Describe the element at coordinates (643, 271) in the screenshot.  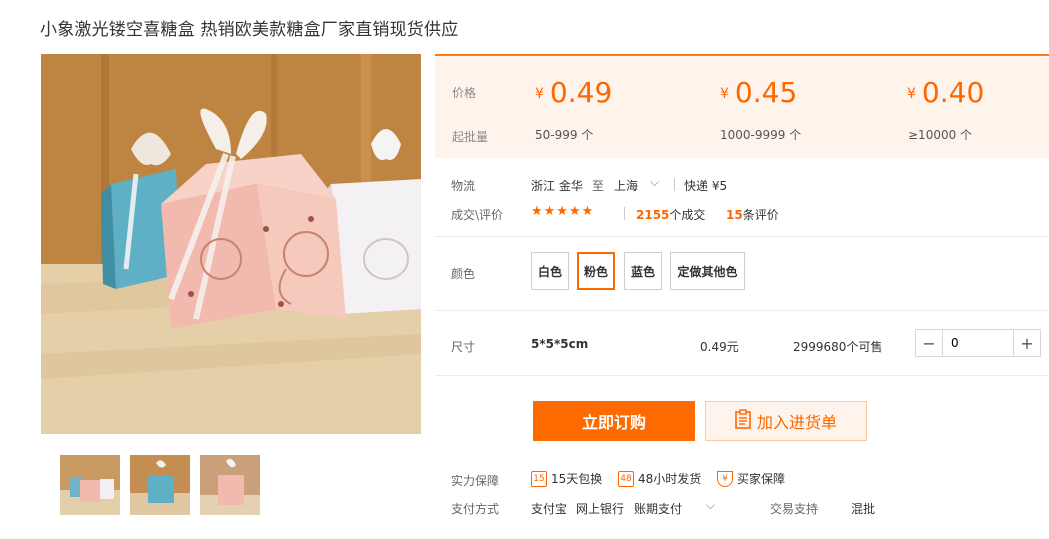
I see `color-option-blue: 蓝色` at that location.